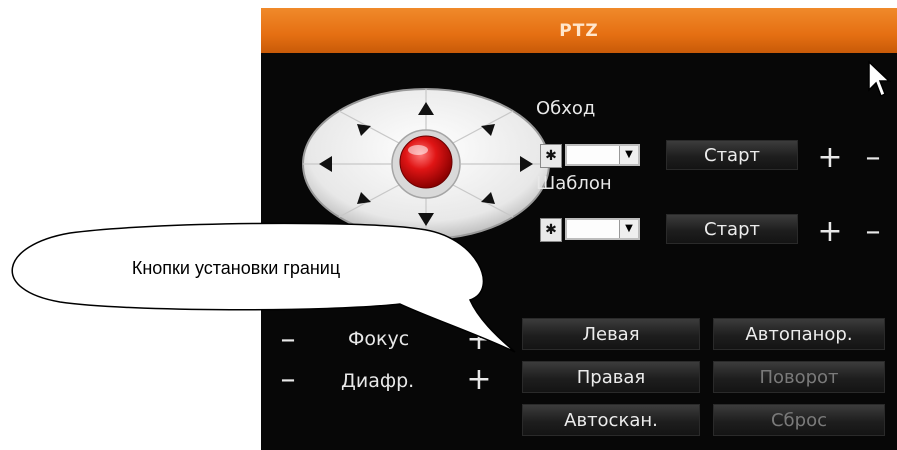  I want to click on tour-select: ▼, so click(602, 155).